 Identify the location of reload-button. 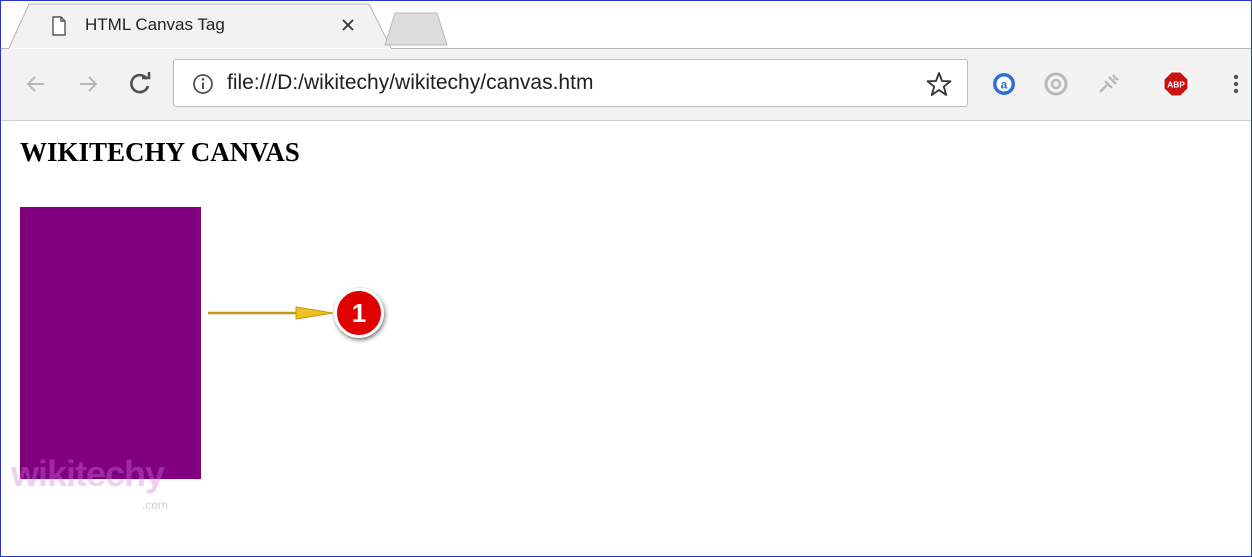
(140, 84).